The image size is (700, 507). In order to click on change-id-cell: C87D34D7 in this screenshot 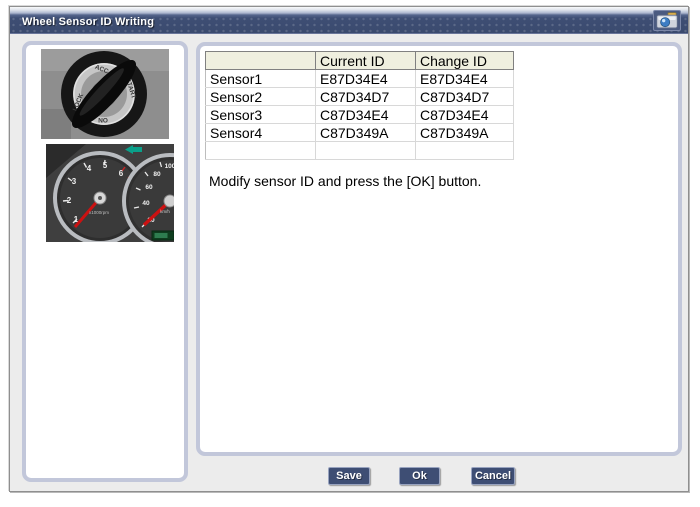, I will do `click(464, 96)`.